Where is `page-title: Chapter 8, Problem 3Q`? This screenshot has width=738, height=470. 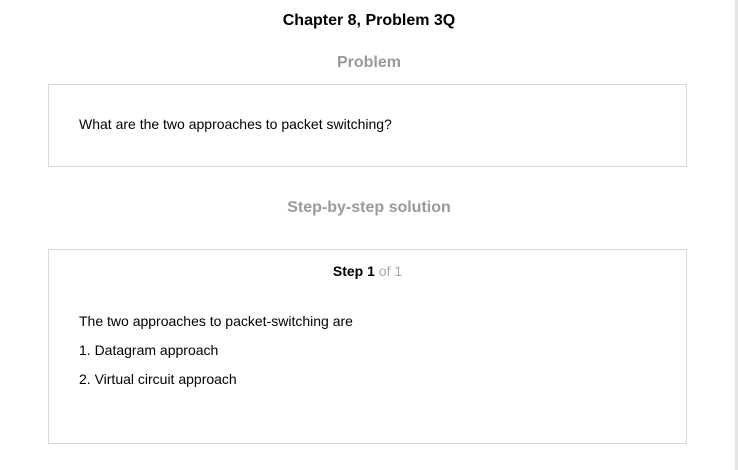
page-title: Chapter 8, Problem 3Q is located at coordinates (369, 20).